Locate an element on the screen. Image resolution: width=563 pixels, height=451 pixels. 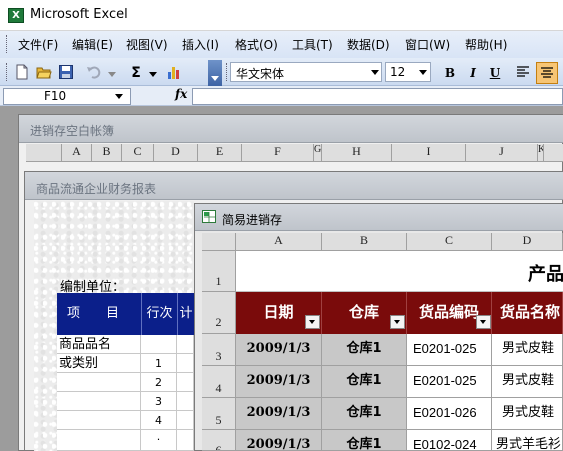
row-number-cell: 1 is located at coordinates (159, 363).